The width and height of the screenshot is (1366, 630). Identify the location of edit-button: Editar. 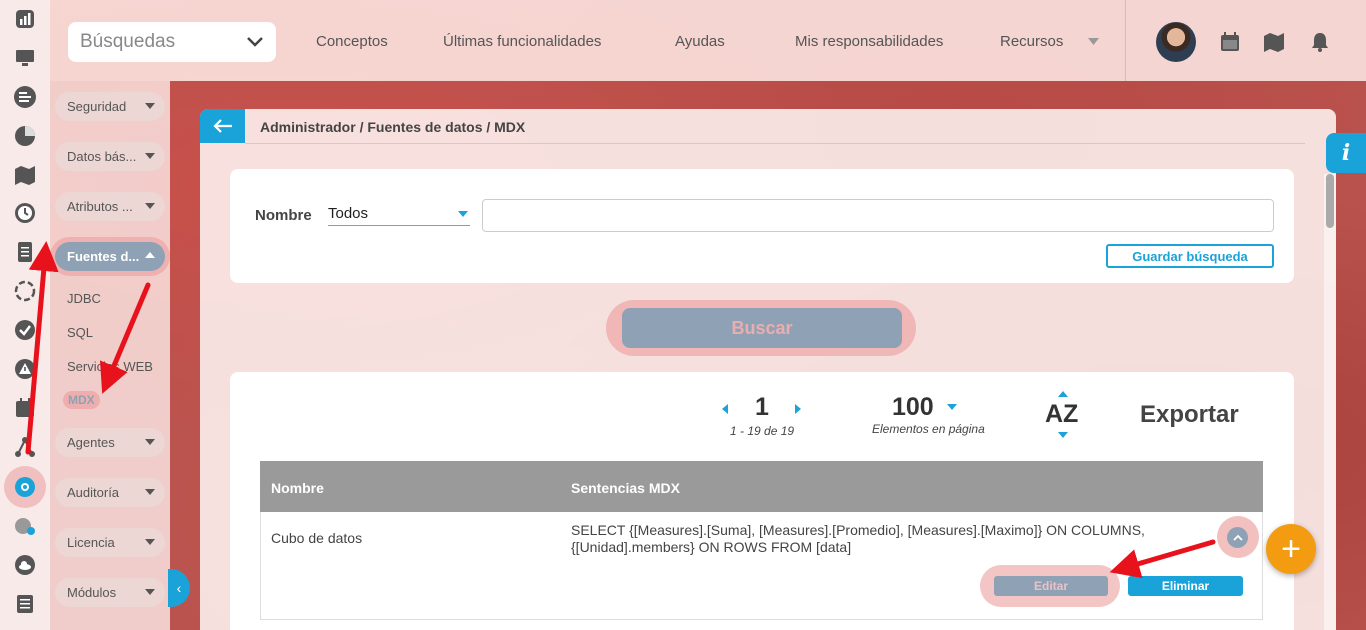
(1051, 586).